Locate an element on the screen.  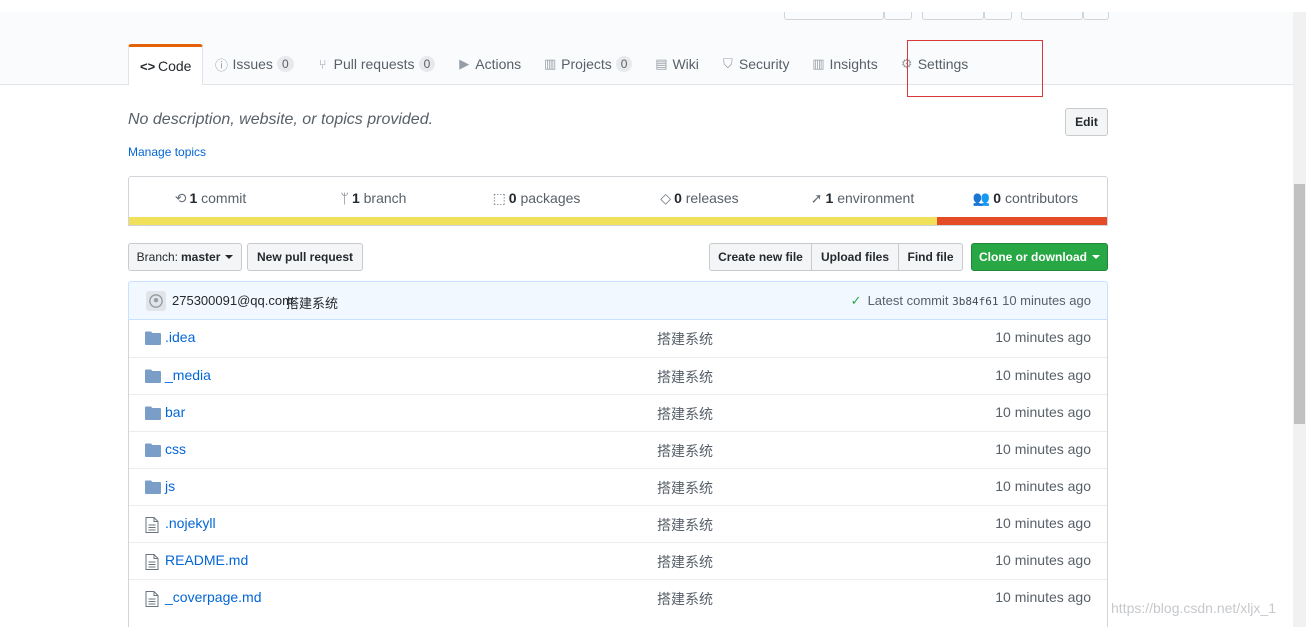
watch-button-partial is located at coordinates (834, 16).